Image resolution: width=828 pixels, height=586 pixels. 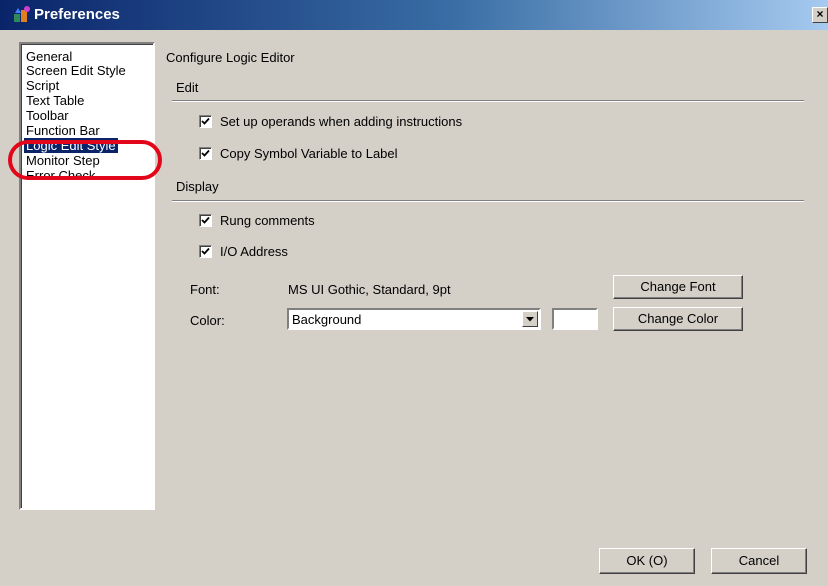 What do you see at coordinates (759, 561) in the screenshot?
I see `cancel-button: Cancel` at bounding box center [759, 561].